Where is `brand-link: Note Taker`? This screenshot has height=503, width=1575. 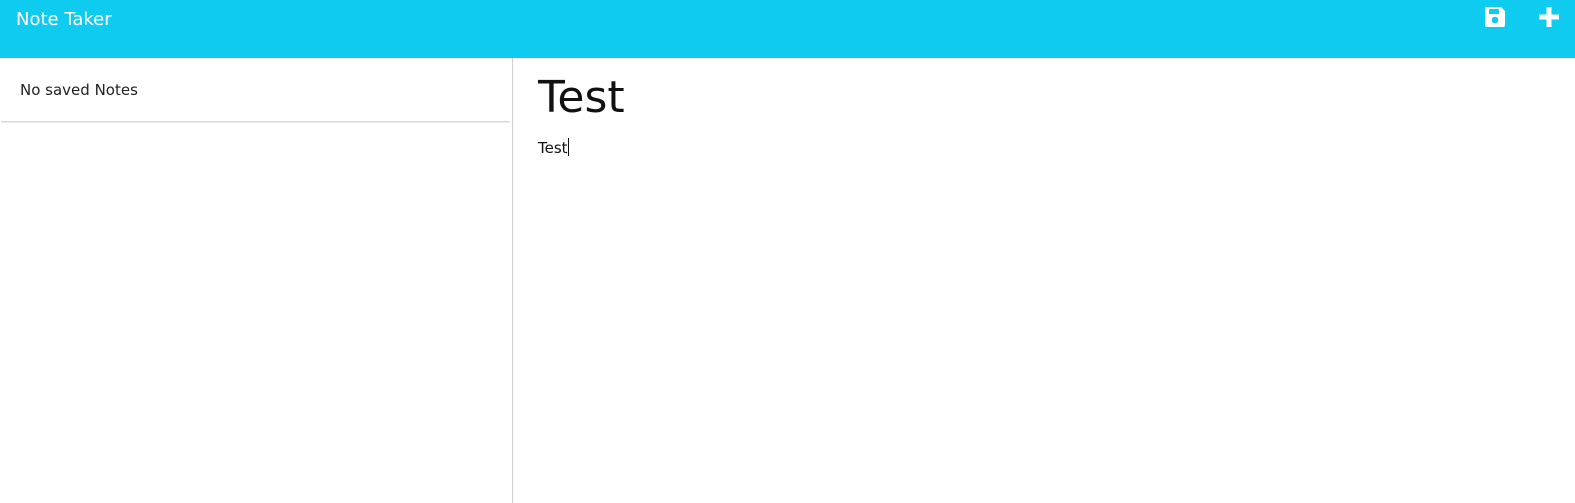 brand-link: Note Taker is located at coordinates (64, 20).